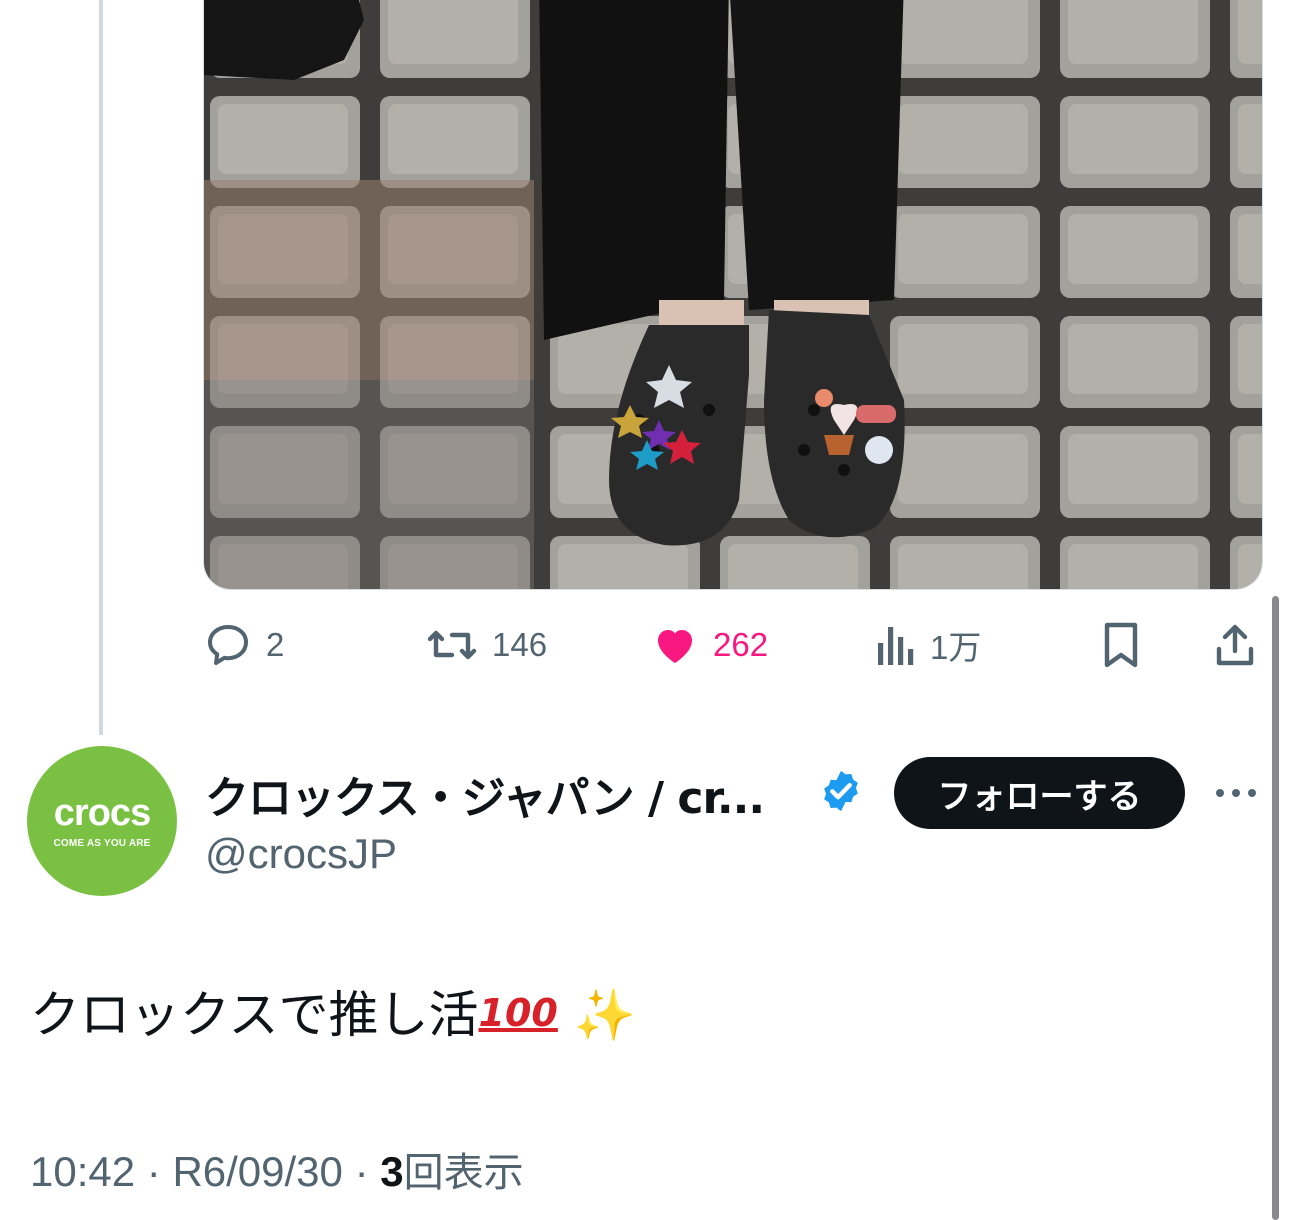 The height and width of the screenshot is (1220, 1290). I want to click on tweet-date: R6/09/30, so click(257, 1171).